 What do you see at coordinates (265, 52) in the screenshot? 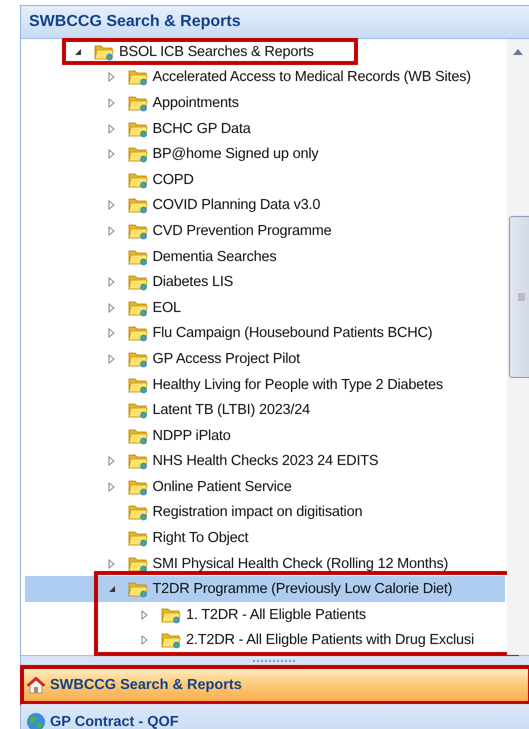
I see `tree-item: BSOL ICB Searches & Reports` at bounding box center [265, 52].